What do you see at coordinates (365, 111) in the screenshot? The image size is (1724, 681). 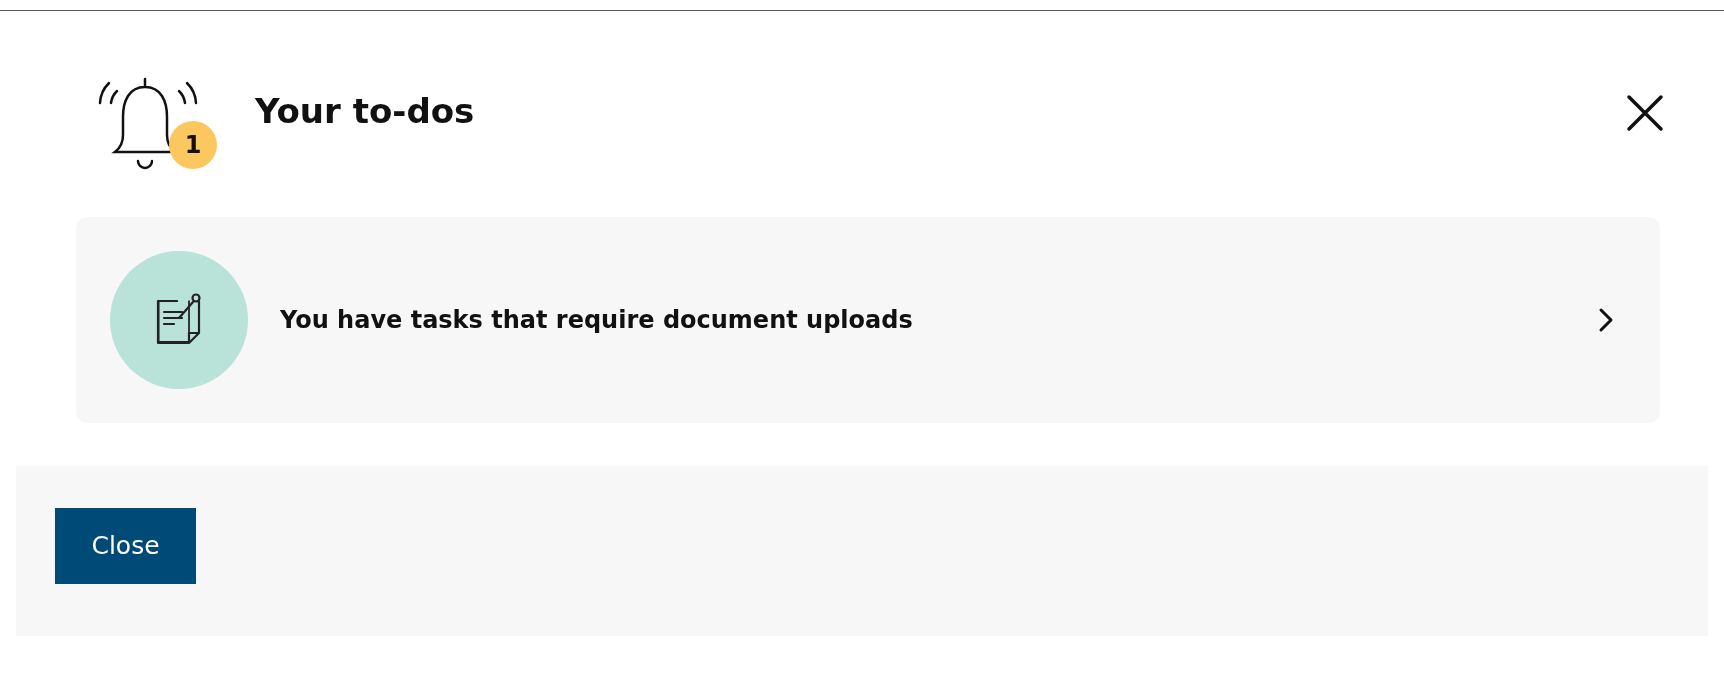 I see `dialog-title: Your to-dos` at bounding box center [365, 111].